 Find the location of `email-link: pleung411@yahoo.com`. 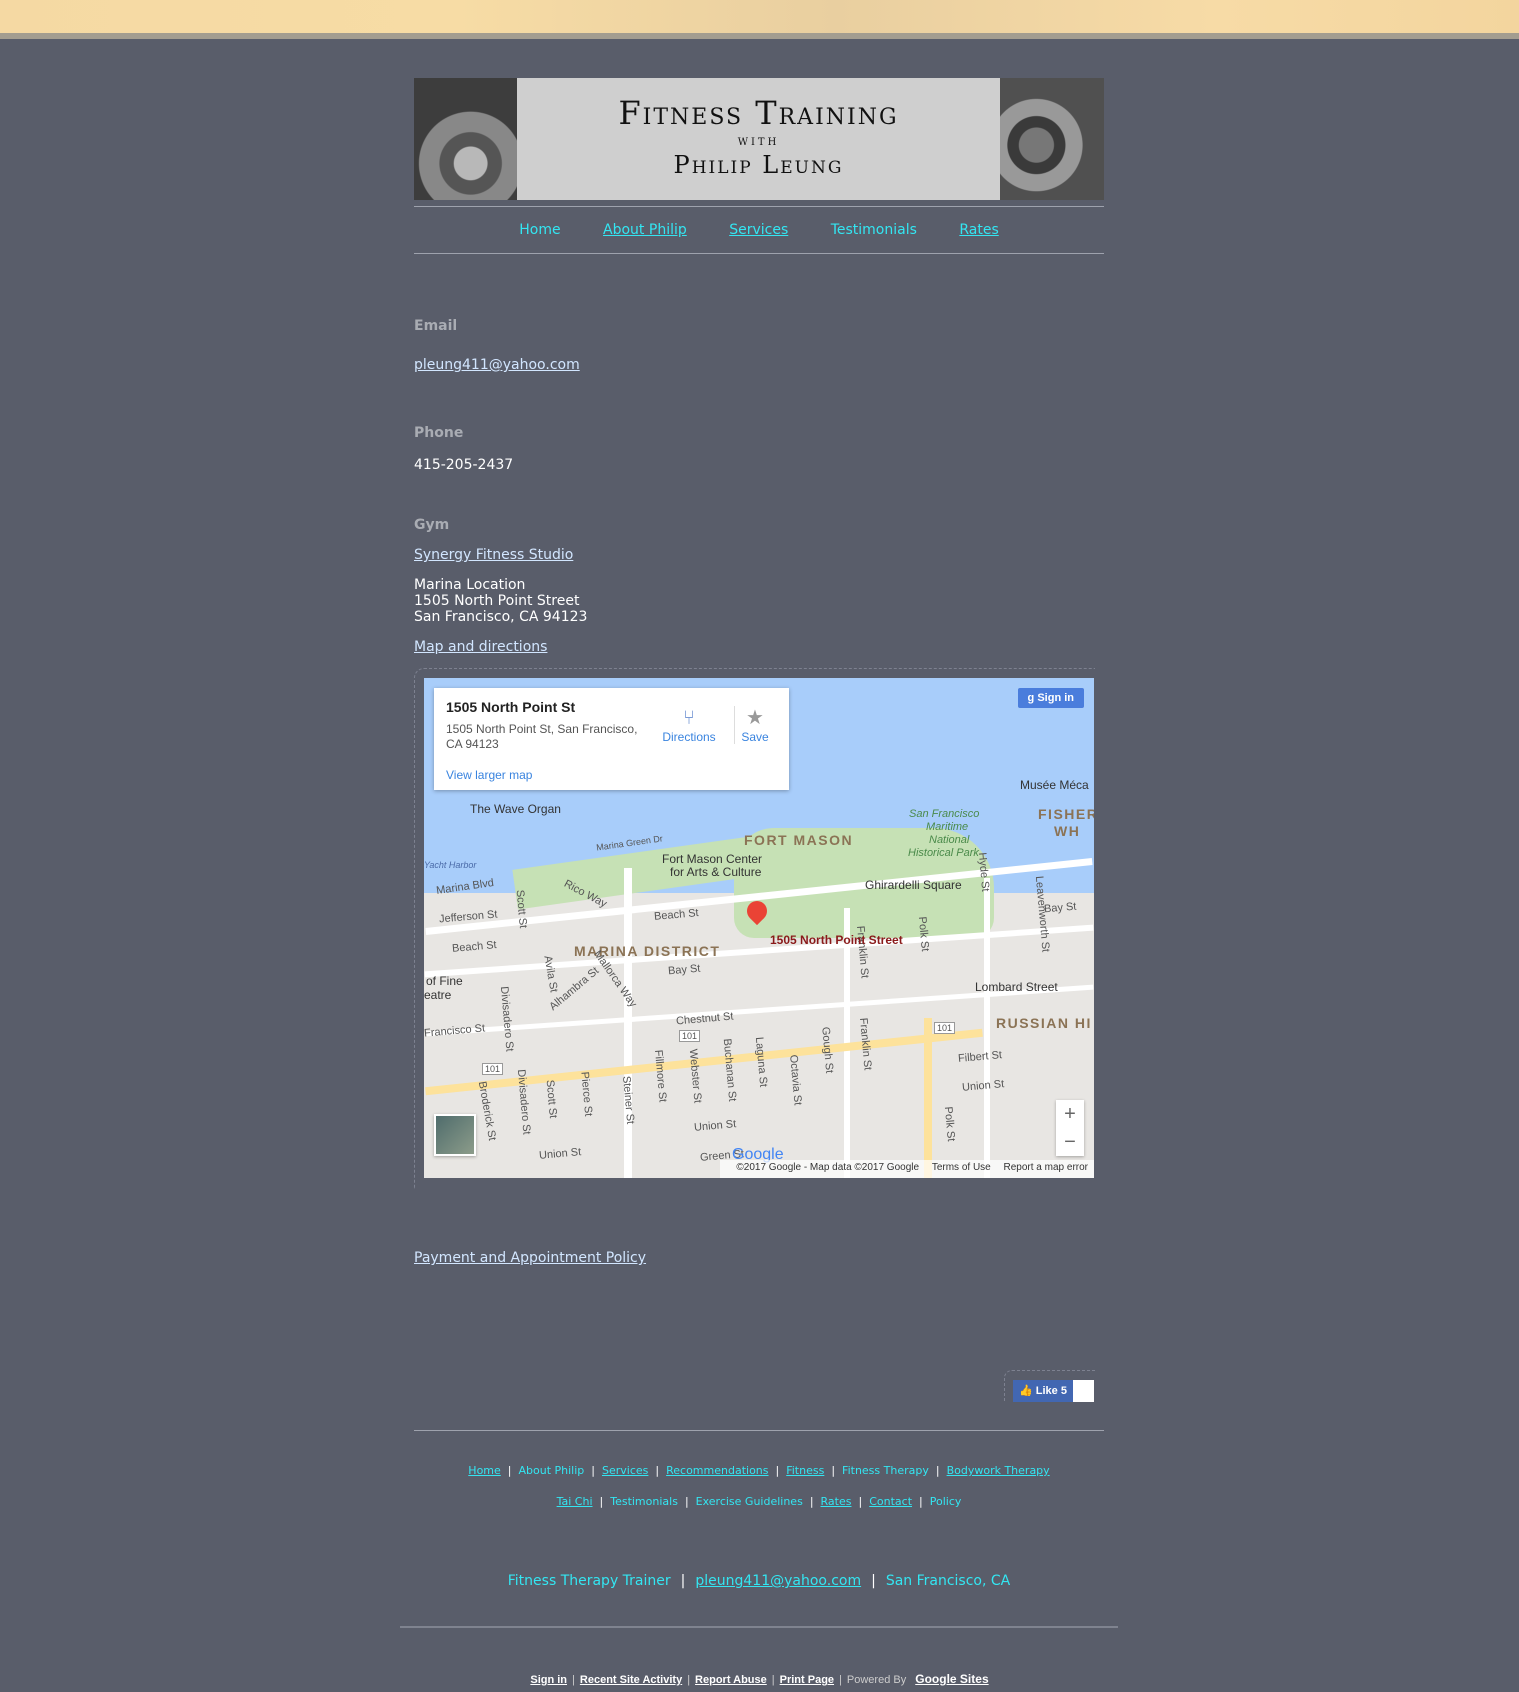

email-link: pleung411@yahoo.com is located at coordinates (497, 365).